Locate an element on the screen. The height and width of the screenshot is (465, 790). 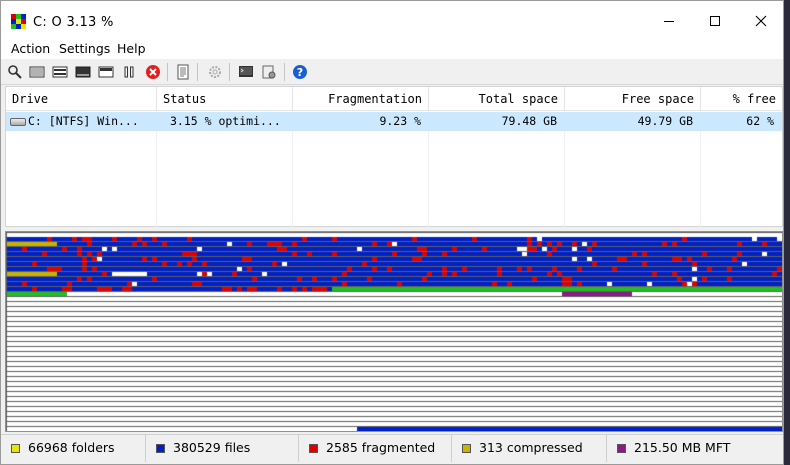
files-color-swatch is located at coordinates (160, 448).